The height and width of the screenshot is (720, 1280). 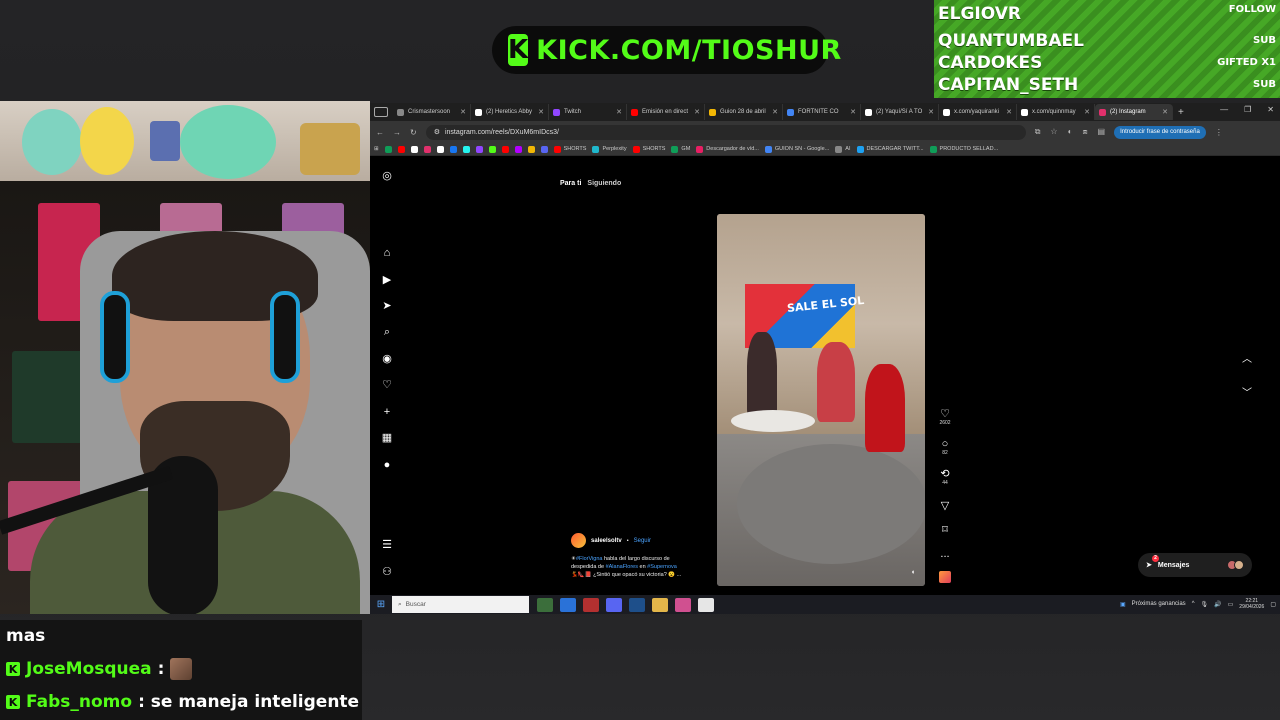 What do you see at coordinates (387, 438) in the screenshot?
I see `dashboard-icon: ▦` at bounding box center [387, 438].